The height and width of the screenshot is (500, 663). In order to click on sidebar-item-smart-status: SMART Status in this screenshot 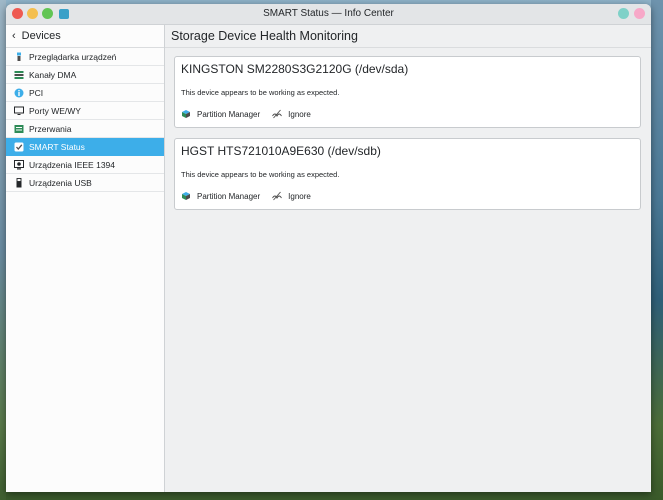, I will do `click(85, 147)`.